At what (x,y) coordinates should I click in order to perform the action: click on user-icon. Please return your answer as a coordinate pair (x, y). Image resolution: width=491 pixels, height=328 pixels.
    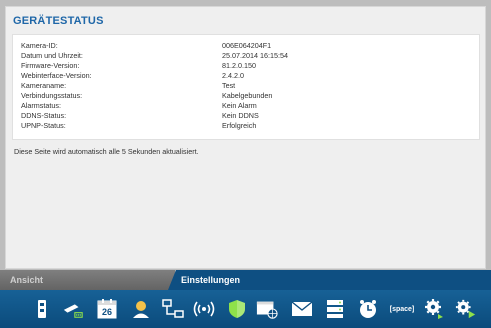
    Looking at the image, I should click on (141, 309).